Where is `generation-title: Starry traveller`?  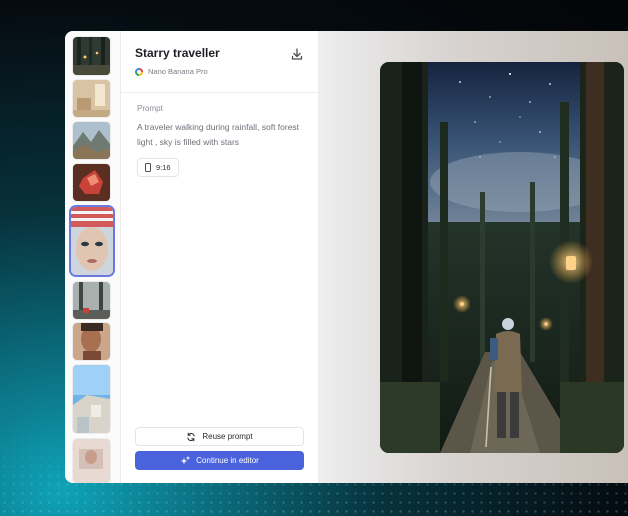 generation-title: Starry traveller is located at coordinates (177, 53).